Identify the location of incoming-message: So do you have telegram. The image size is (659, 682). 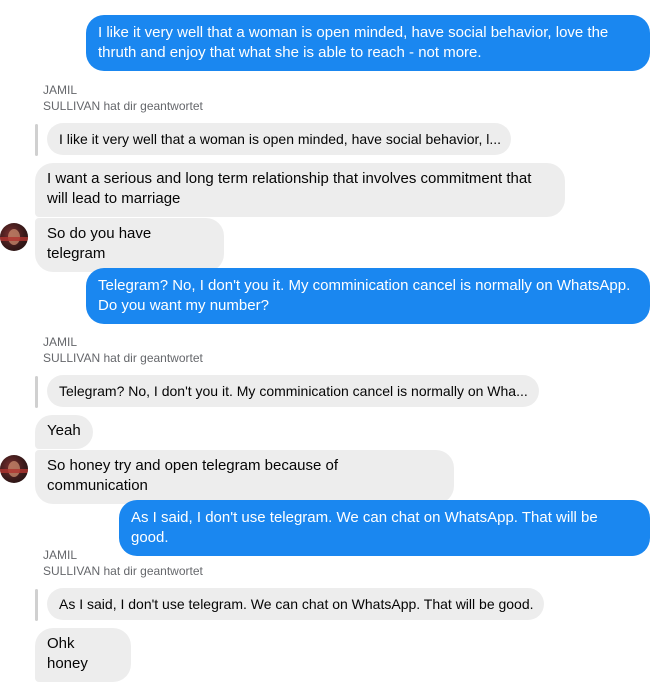
(129, 245).